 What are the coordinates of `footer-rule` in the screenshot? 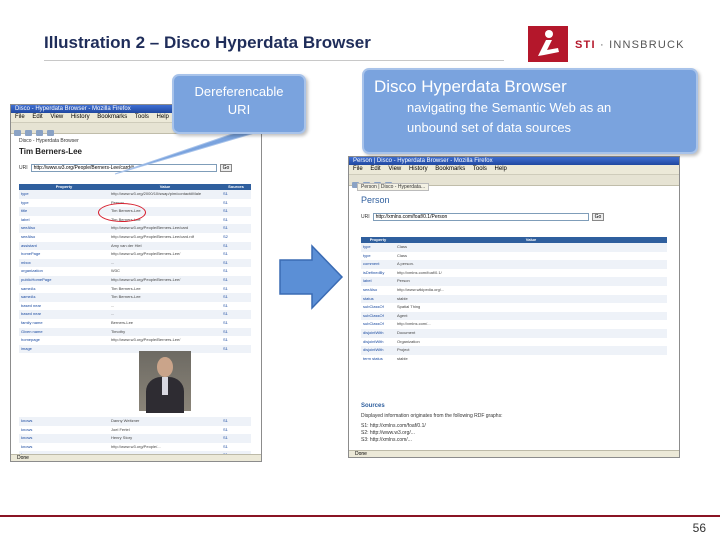 It's located at (360, 516).